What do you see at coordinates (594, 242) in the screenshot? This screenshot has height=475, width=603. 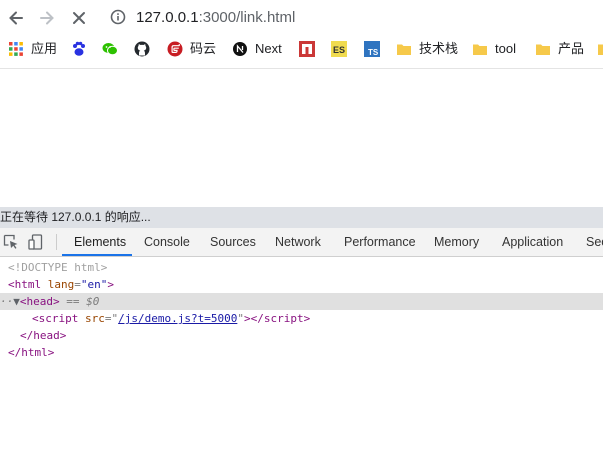 I see `tab-security: Sec` at bounding box center [594, 242].